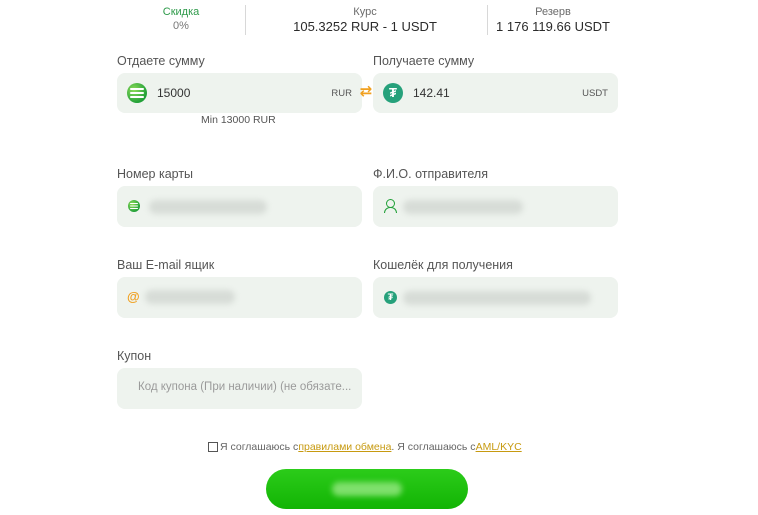  What do you see at coordinates (430, 174) in the screenshot?
I see `sender-name-label: Ф.И.О. отправителя` at bounding box center [430, 174].